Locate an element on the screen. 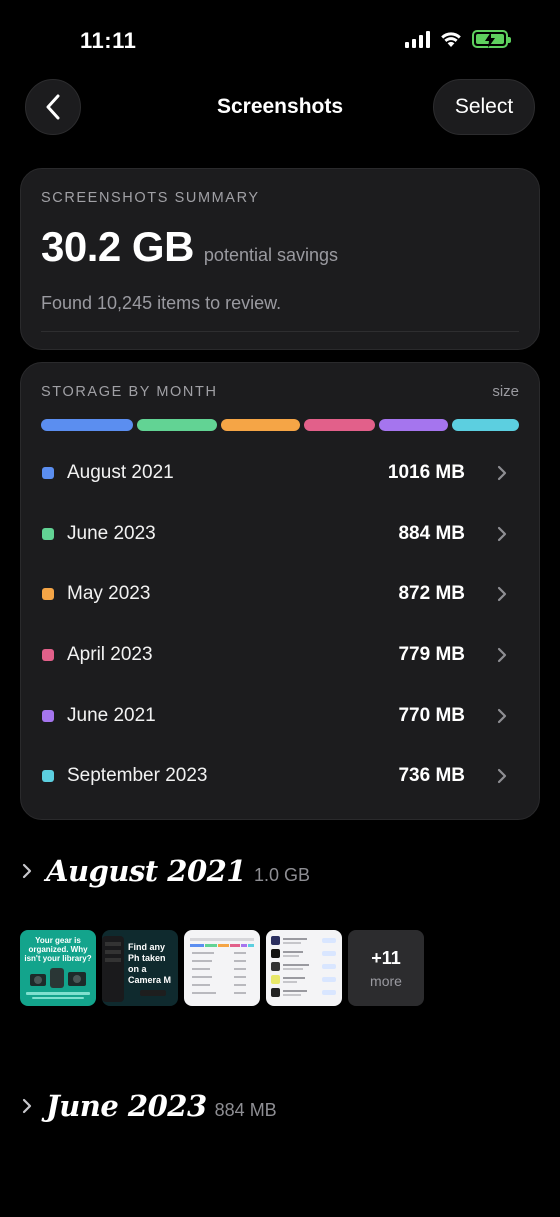 The height and width of the screenshot is (1217, 560). month-row: April 2023 779 MB is located at coordinates (281, 655).